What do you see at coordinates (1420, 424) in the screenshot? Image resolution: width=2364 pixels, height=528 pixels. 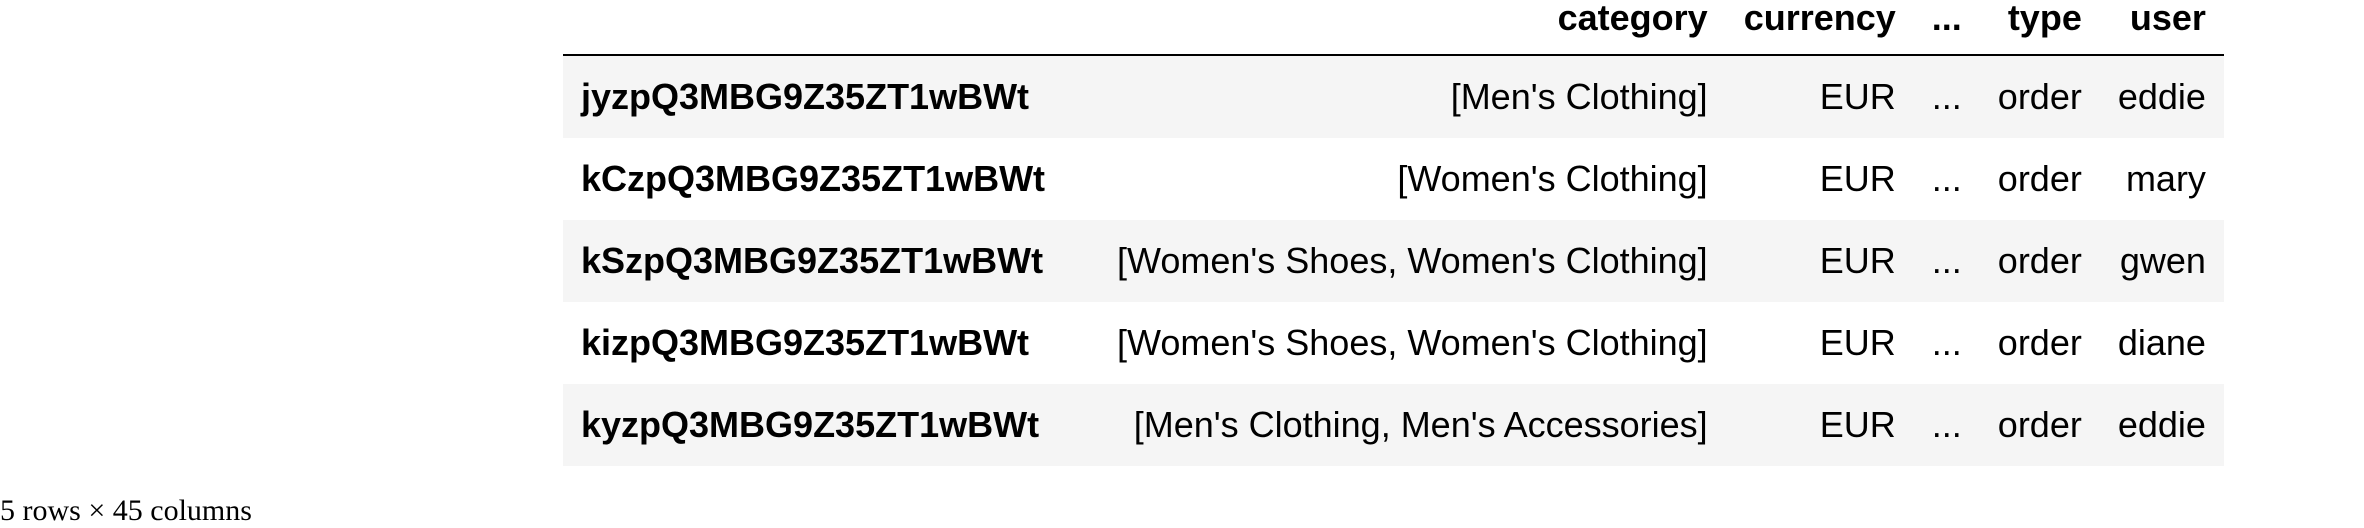 I see `cell-category: [Men's Clothing, Men's Accessories]` at bounding box center [1420, 424].